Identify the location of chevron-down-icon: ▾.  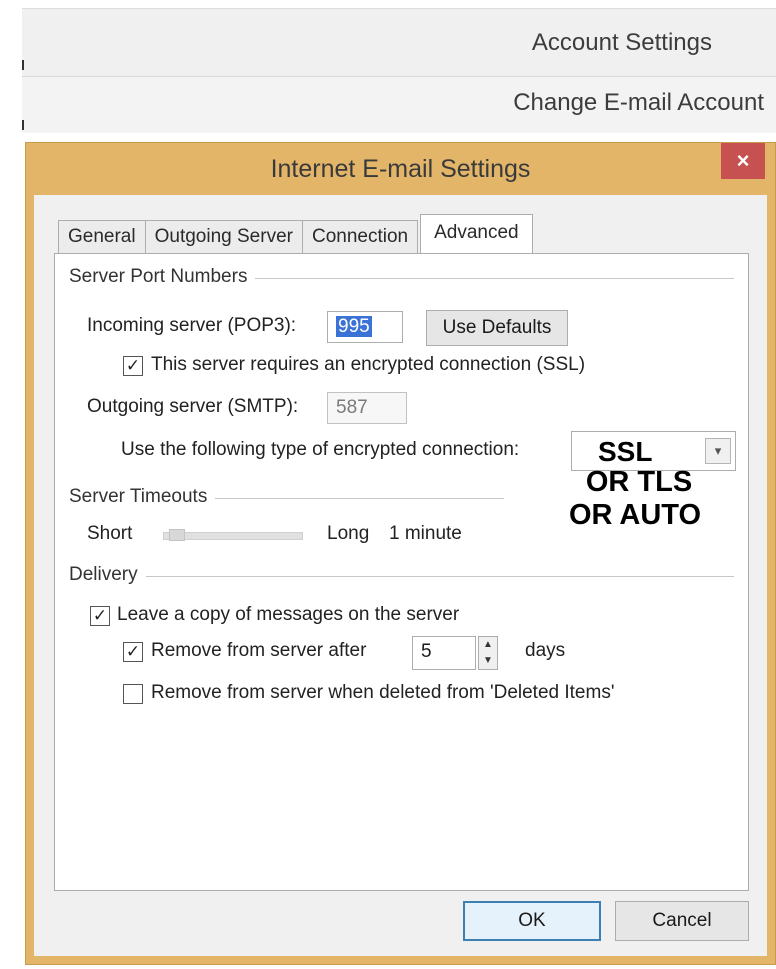
(718, 451).